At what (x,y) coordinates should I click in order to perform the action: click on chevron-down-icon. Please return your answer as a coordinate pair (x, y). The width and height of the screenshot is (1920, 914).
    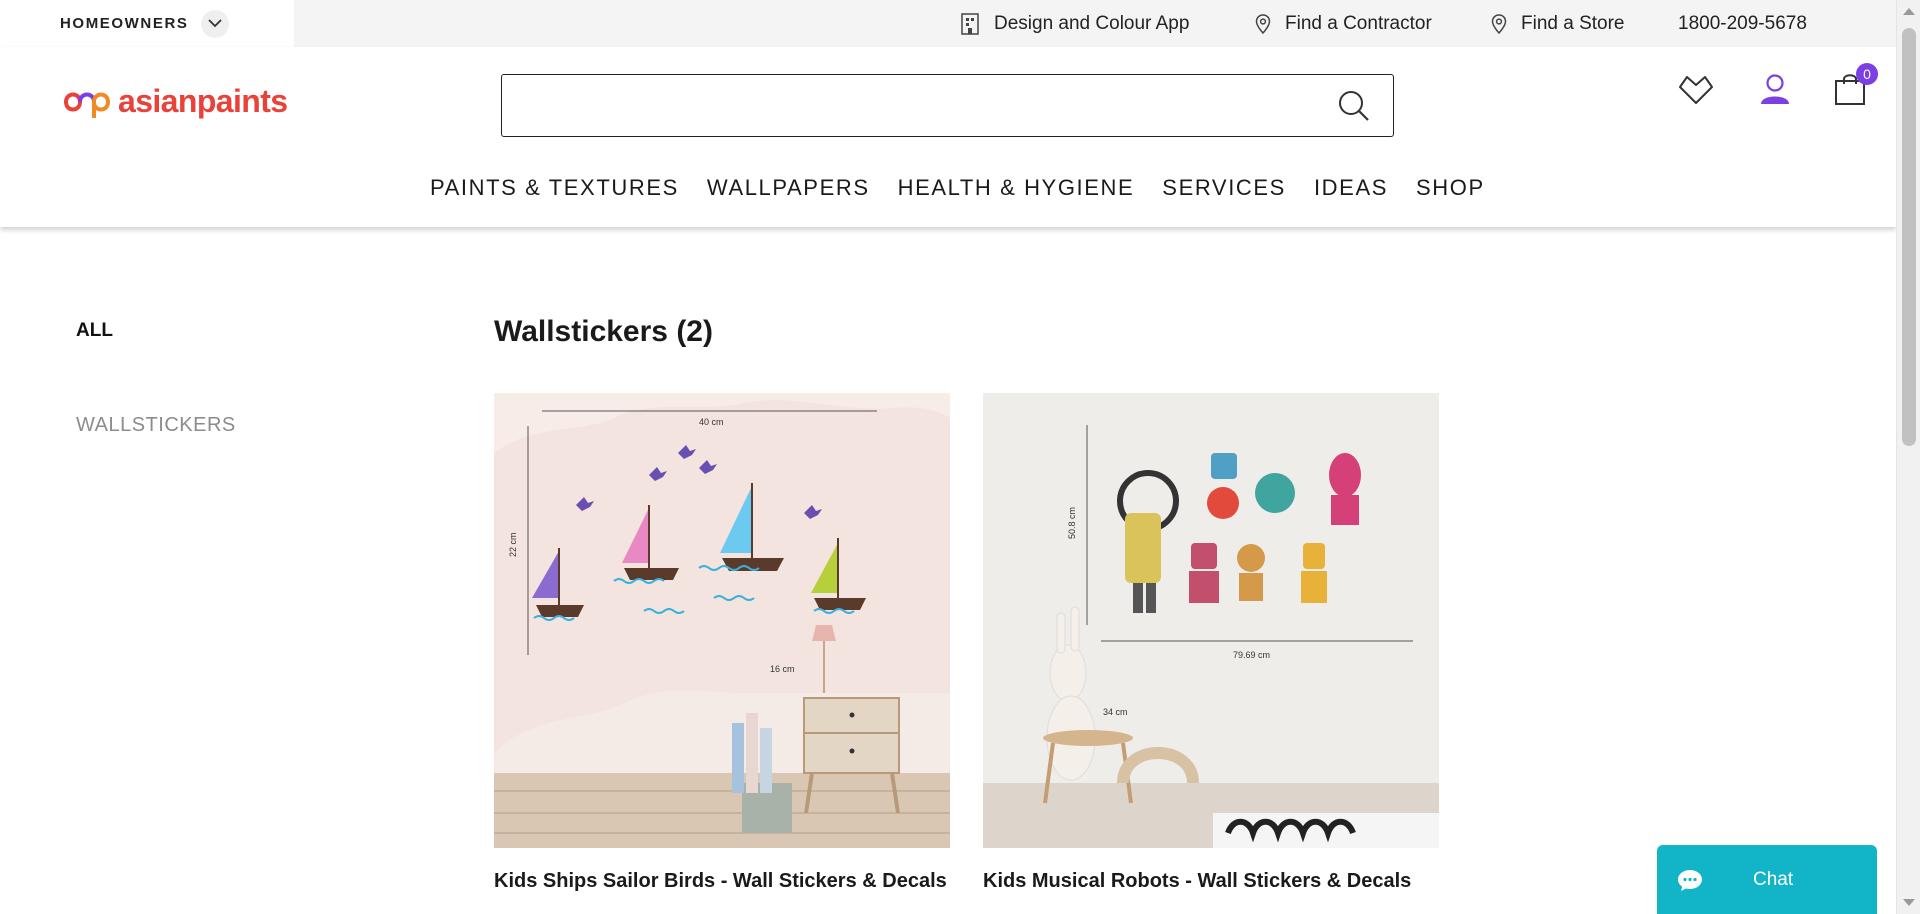
    Looking at the image, I should click on (214, 23).